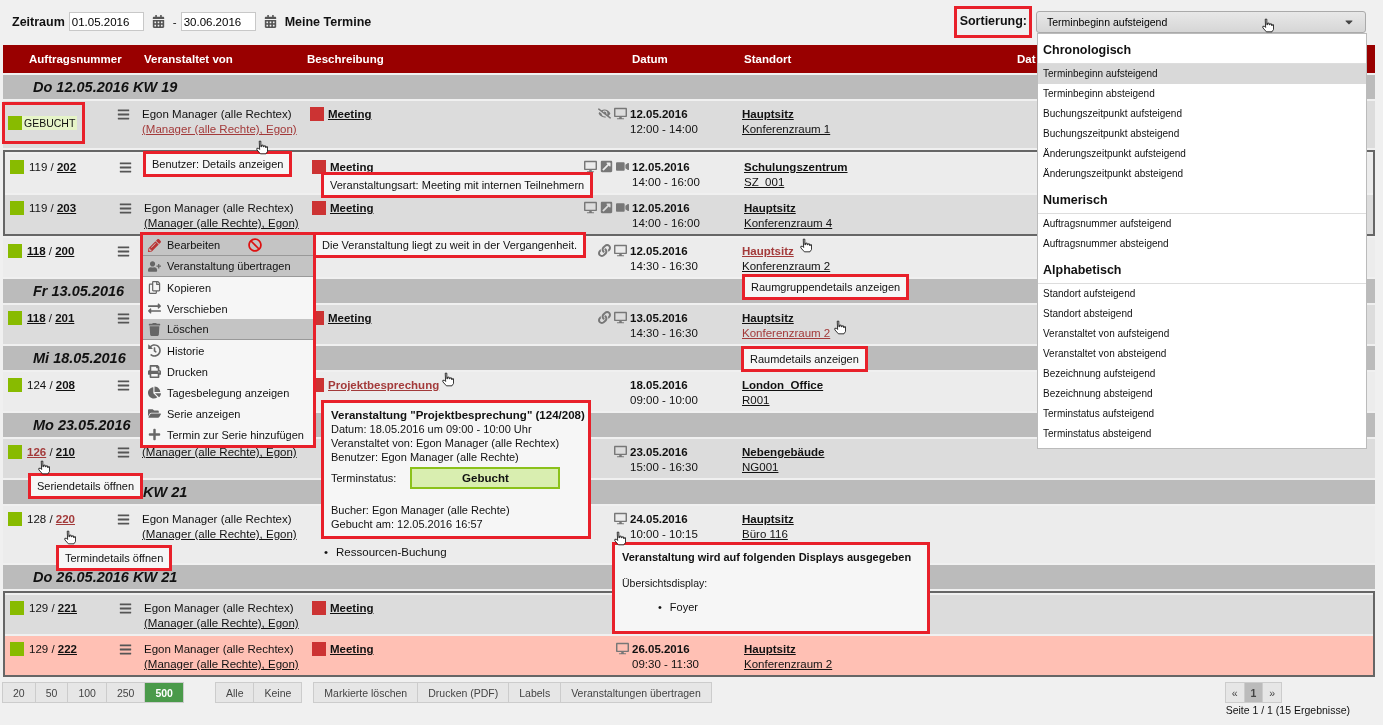 The height and width of the screenshot is (725, 1383). What do you see at coordinates (1201, 21) in the screenshot?
I see `sort-dropdown: Terminbeginn aufsteigend` at bounding box center [1201, 21].